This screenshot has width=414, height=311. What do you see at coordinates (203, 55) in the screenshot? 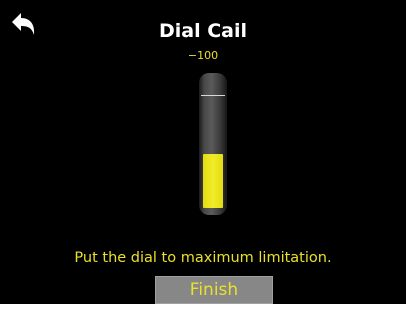
I see `dial-value-readout: −100` at bounding box center [203, 55].